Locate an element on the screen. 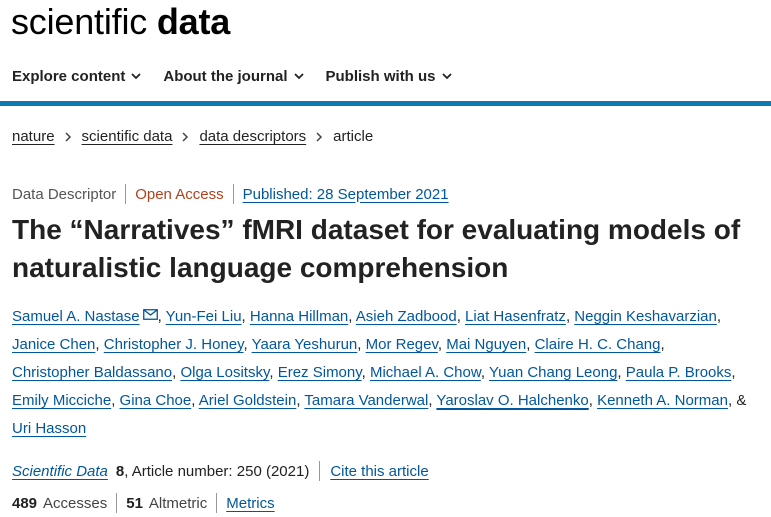  accesses-label: Accesses is located at coordinates (75, 503).